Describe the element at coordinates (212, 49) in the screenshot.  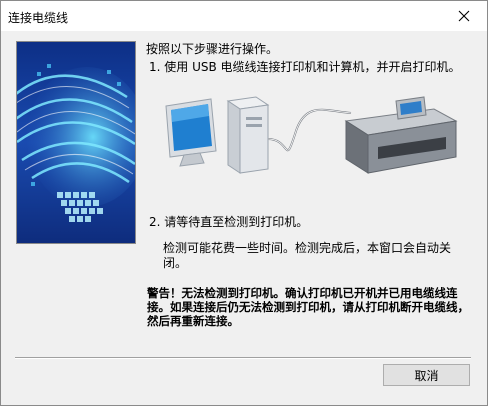
I see `instructions-heading: 按照以下步骤进行操作。` at that location.